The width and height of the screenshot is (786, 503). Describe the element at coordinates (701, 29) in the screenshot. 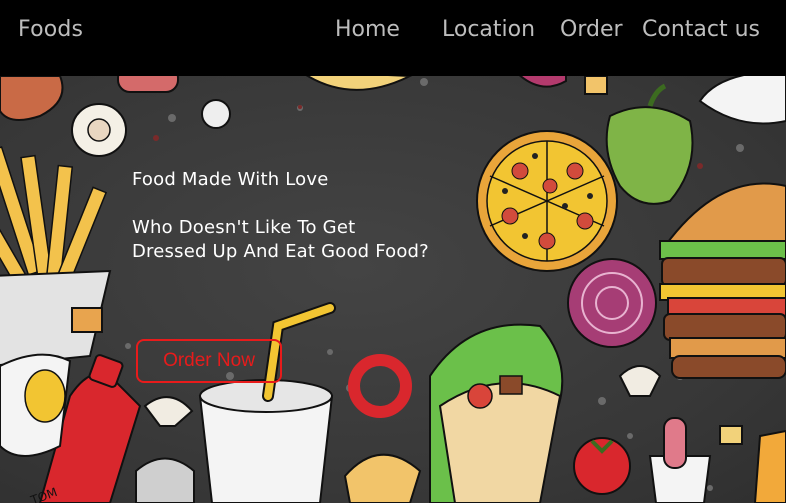

I see `nav-contact-us: Contact us` at that location.